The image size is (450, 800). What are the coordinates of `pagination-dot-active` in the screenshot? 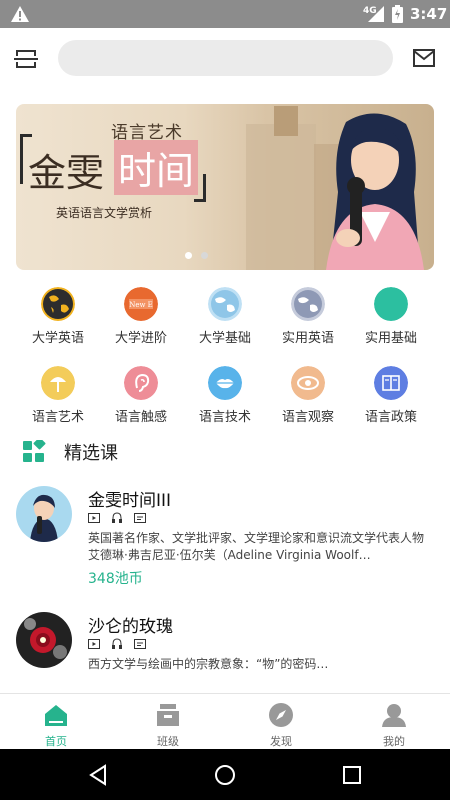 It's located at (188, 255).